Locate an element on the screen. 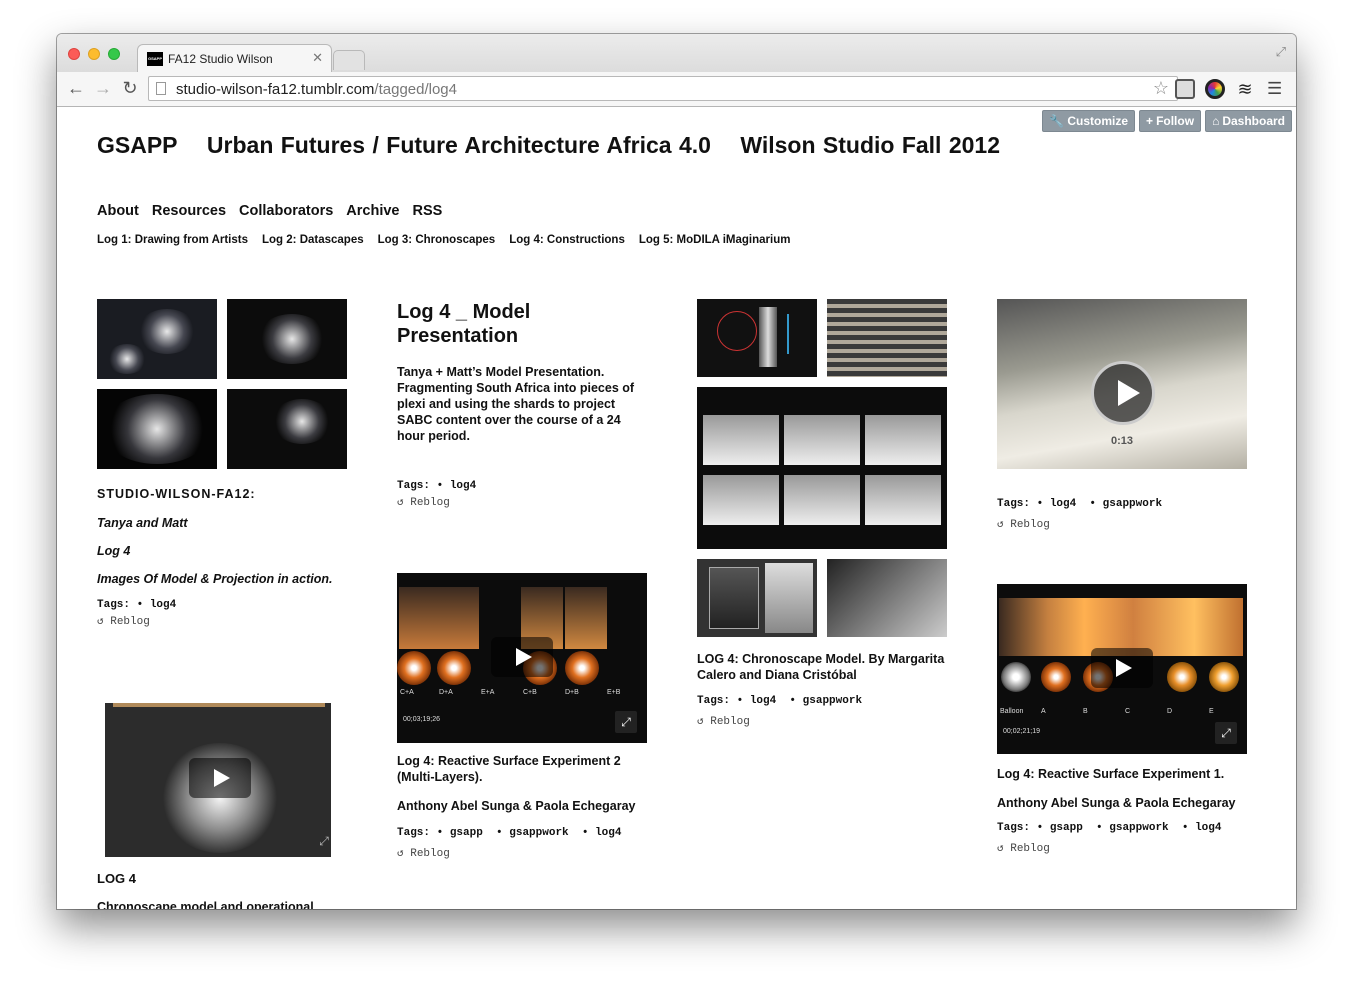 This screenshot has height=988, width=1353. url-path: /tagged/log4 is located at coordinates (415, 89).